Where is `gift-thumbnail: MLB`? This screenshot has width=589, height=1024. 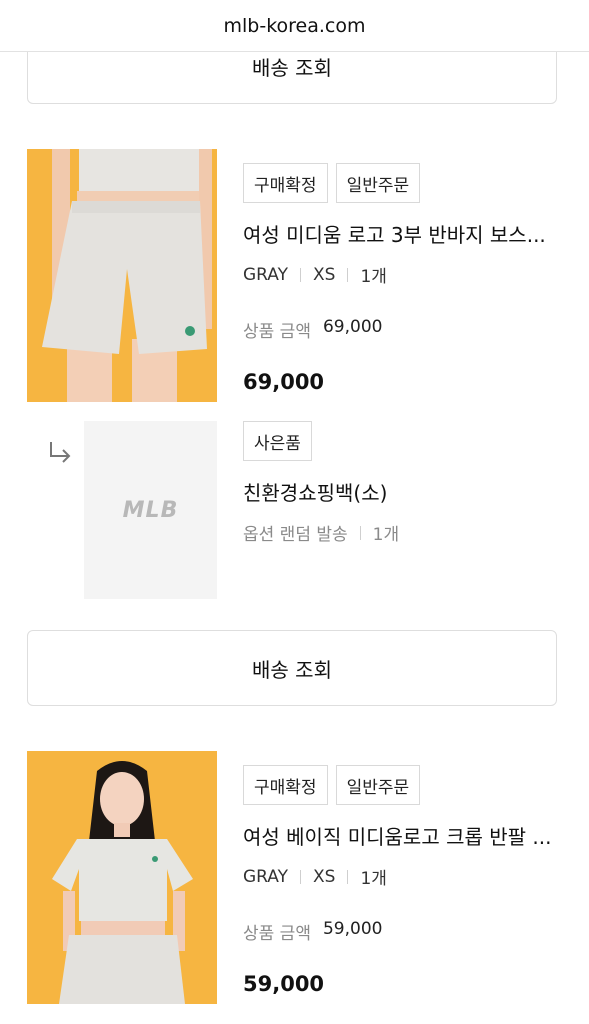 gift-thumbnail: MLB is located at coordinates (150, 510).